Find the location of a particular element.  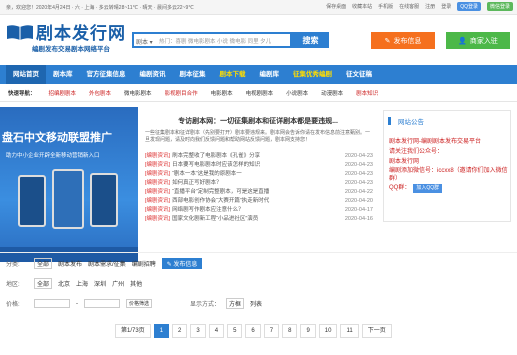

quick-link: 小说剧本 is located at coordinates (297, 93).